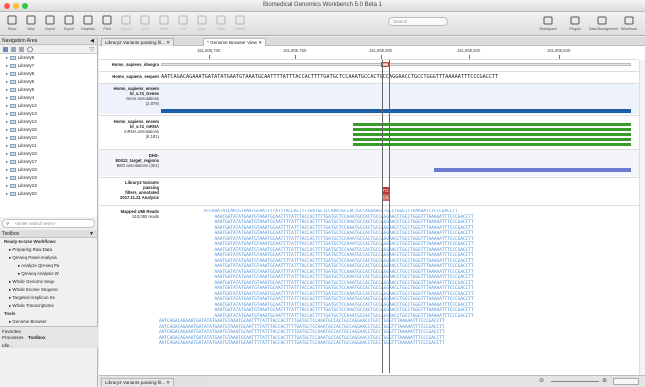  What do you see at coordinates (575, 24) in the screenshot?
I see `toolbar-plugins-button: Plugins` at bounding box center [575, 24].